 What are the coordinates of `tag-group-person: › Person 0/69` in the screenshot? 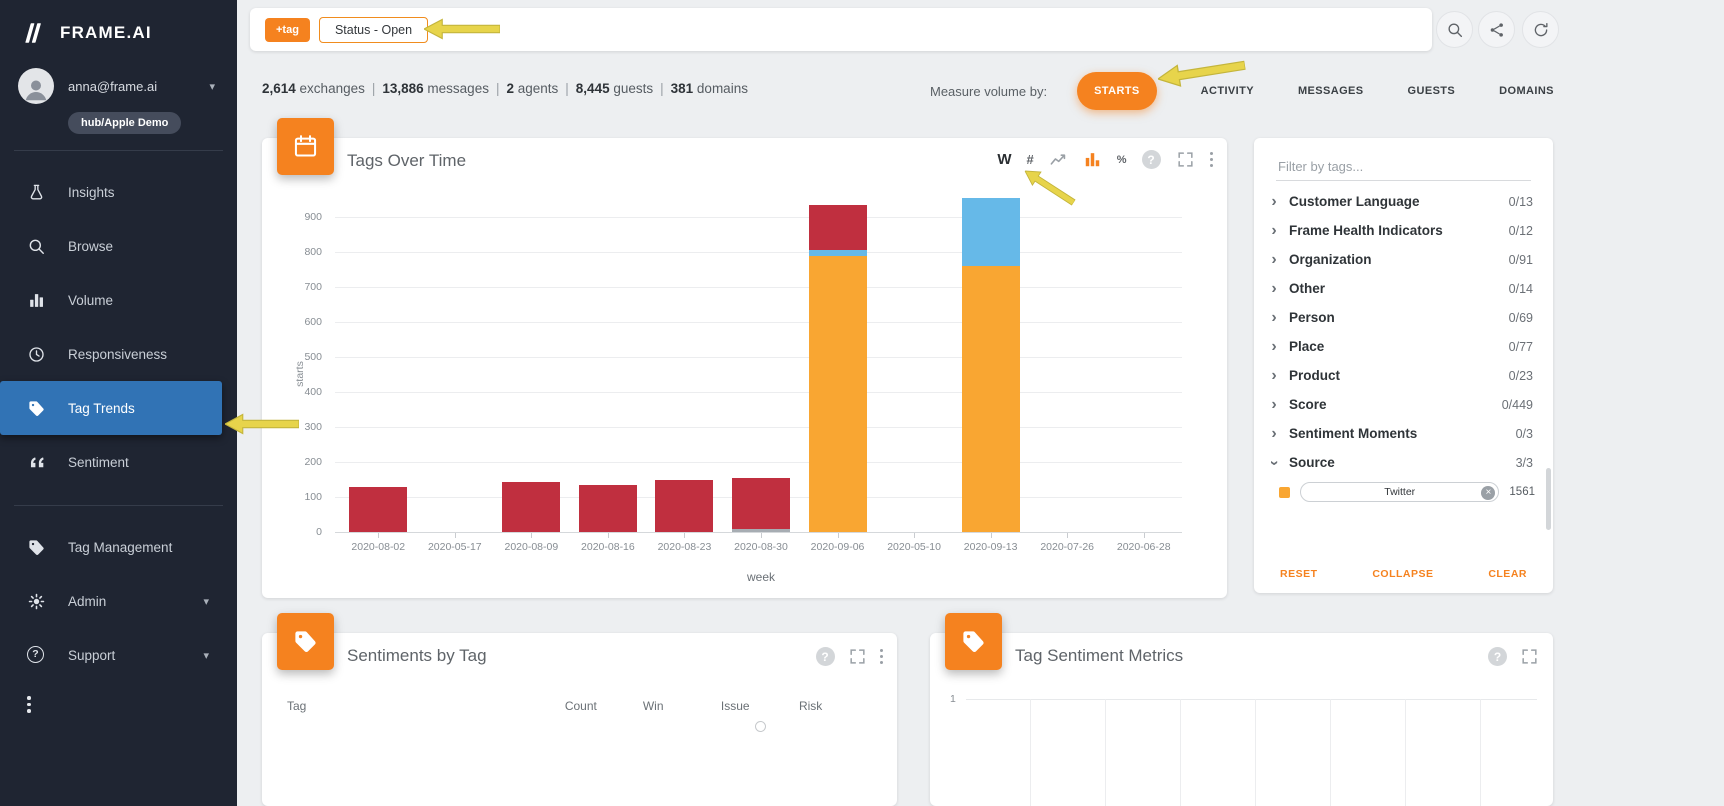 It's located at (1403, 317).